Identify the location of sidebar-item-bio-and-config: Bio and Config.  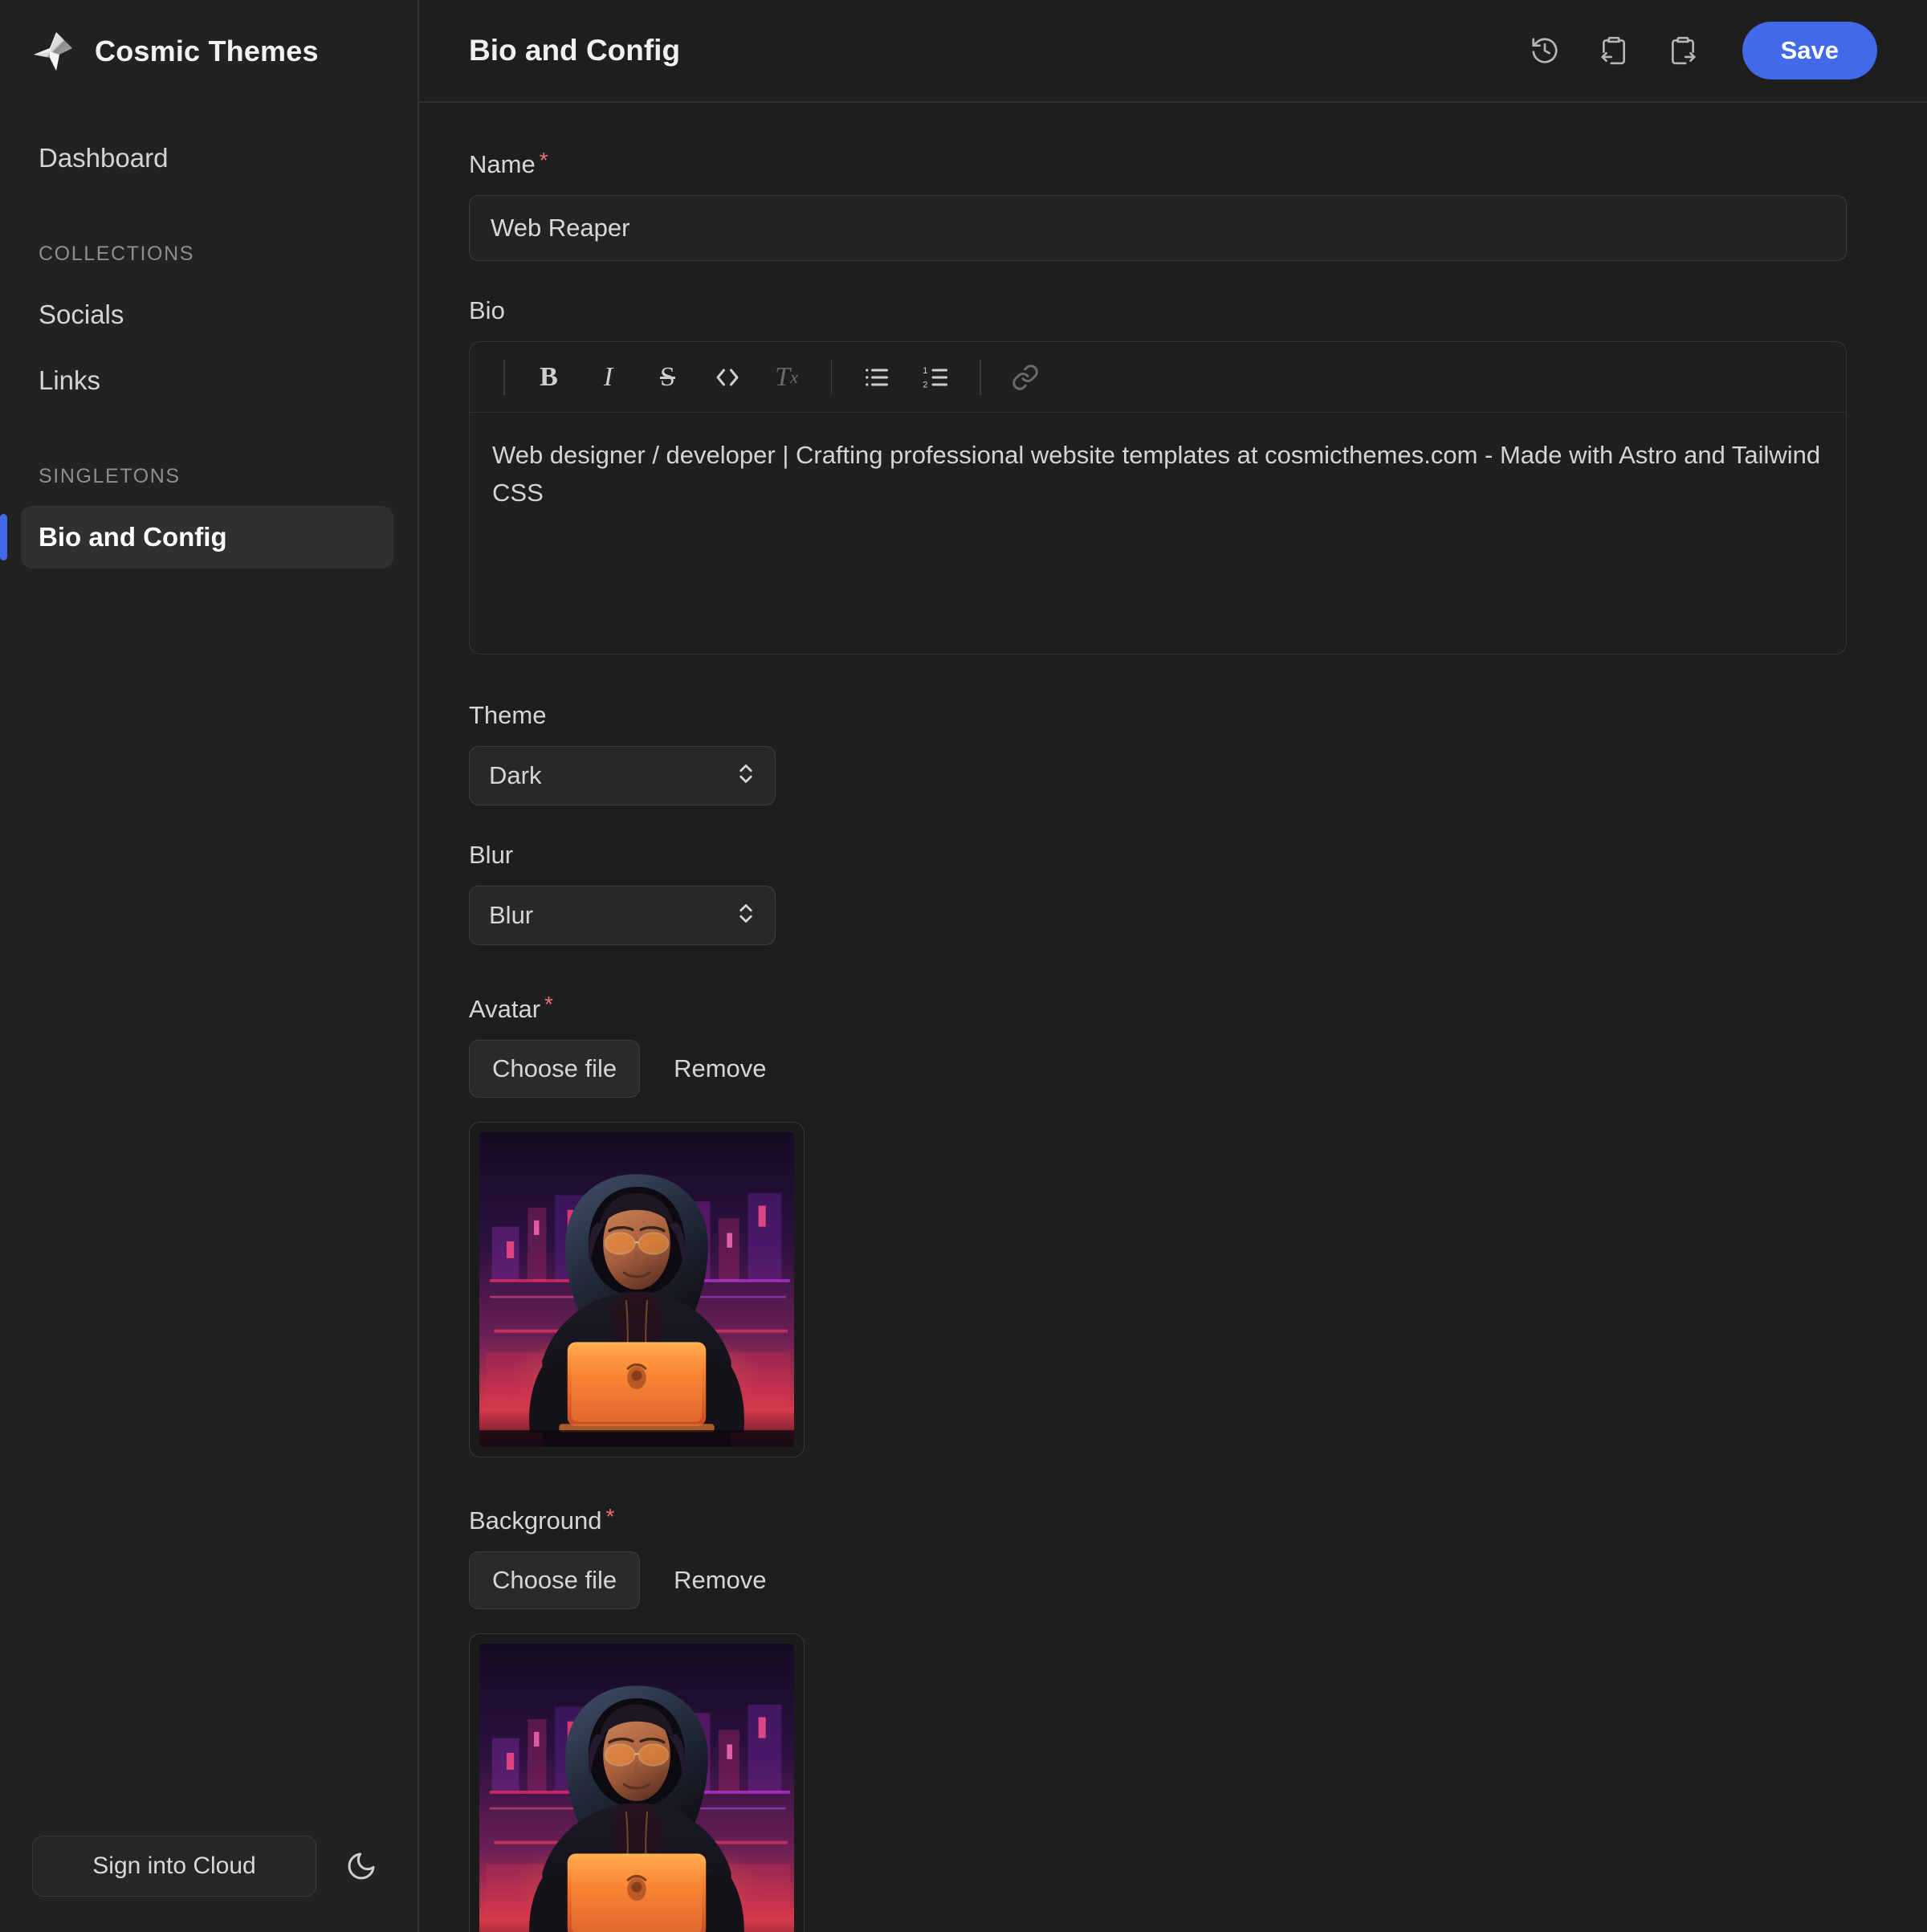
(209, 537).